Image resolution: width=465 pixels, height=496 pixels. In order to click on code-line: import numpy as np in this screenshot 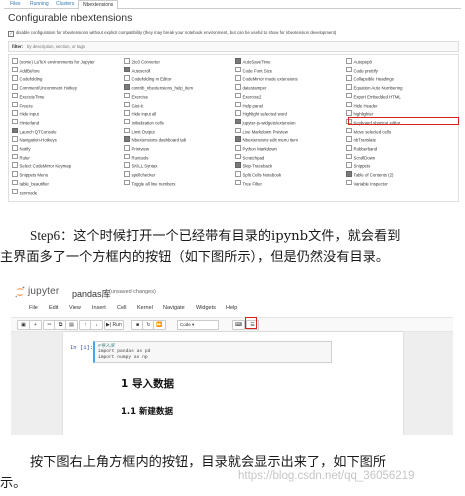, I will do `click(123, 357)`.